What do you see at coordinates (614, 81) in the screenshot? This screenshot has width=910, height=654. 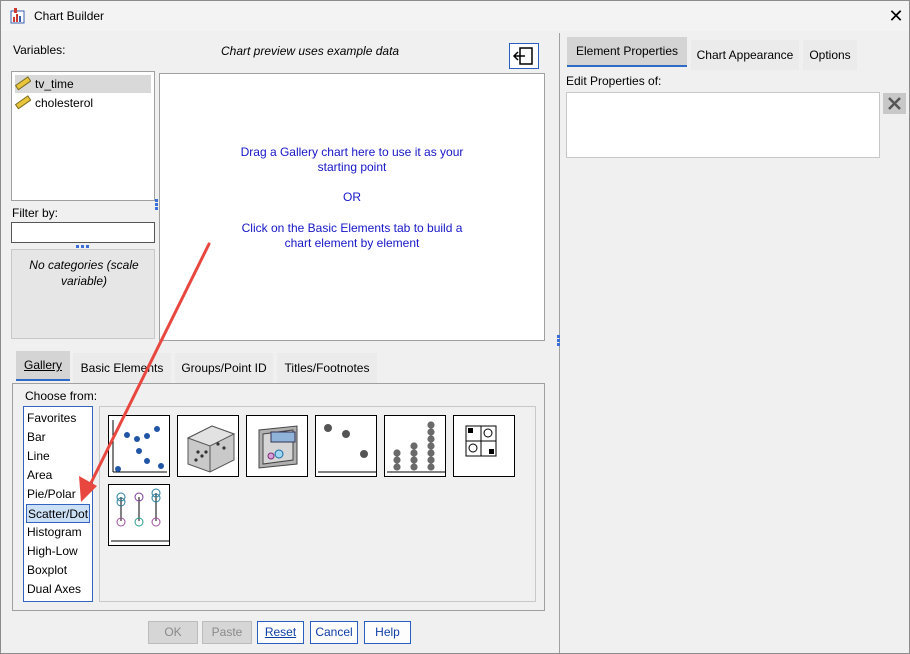 I see `edit-properties-label: Edit Properties of:` at bounding box center [614, 81].